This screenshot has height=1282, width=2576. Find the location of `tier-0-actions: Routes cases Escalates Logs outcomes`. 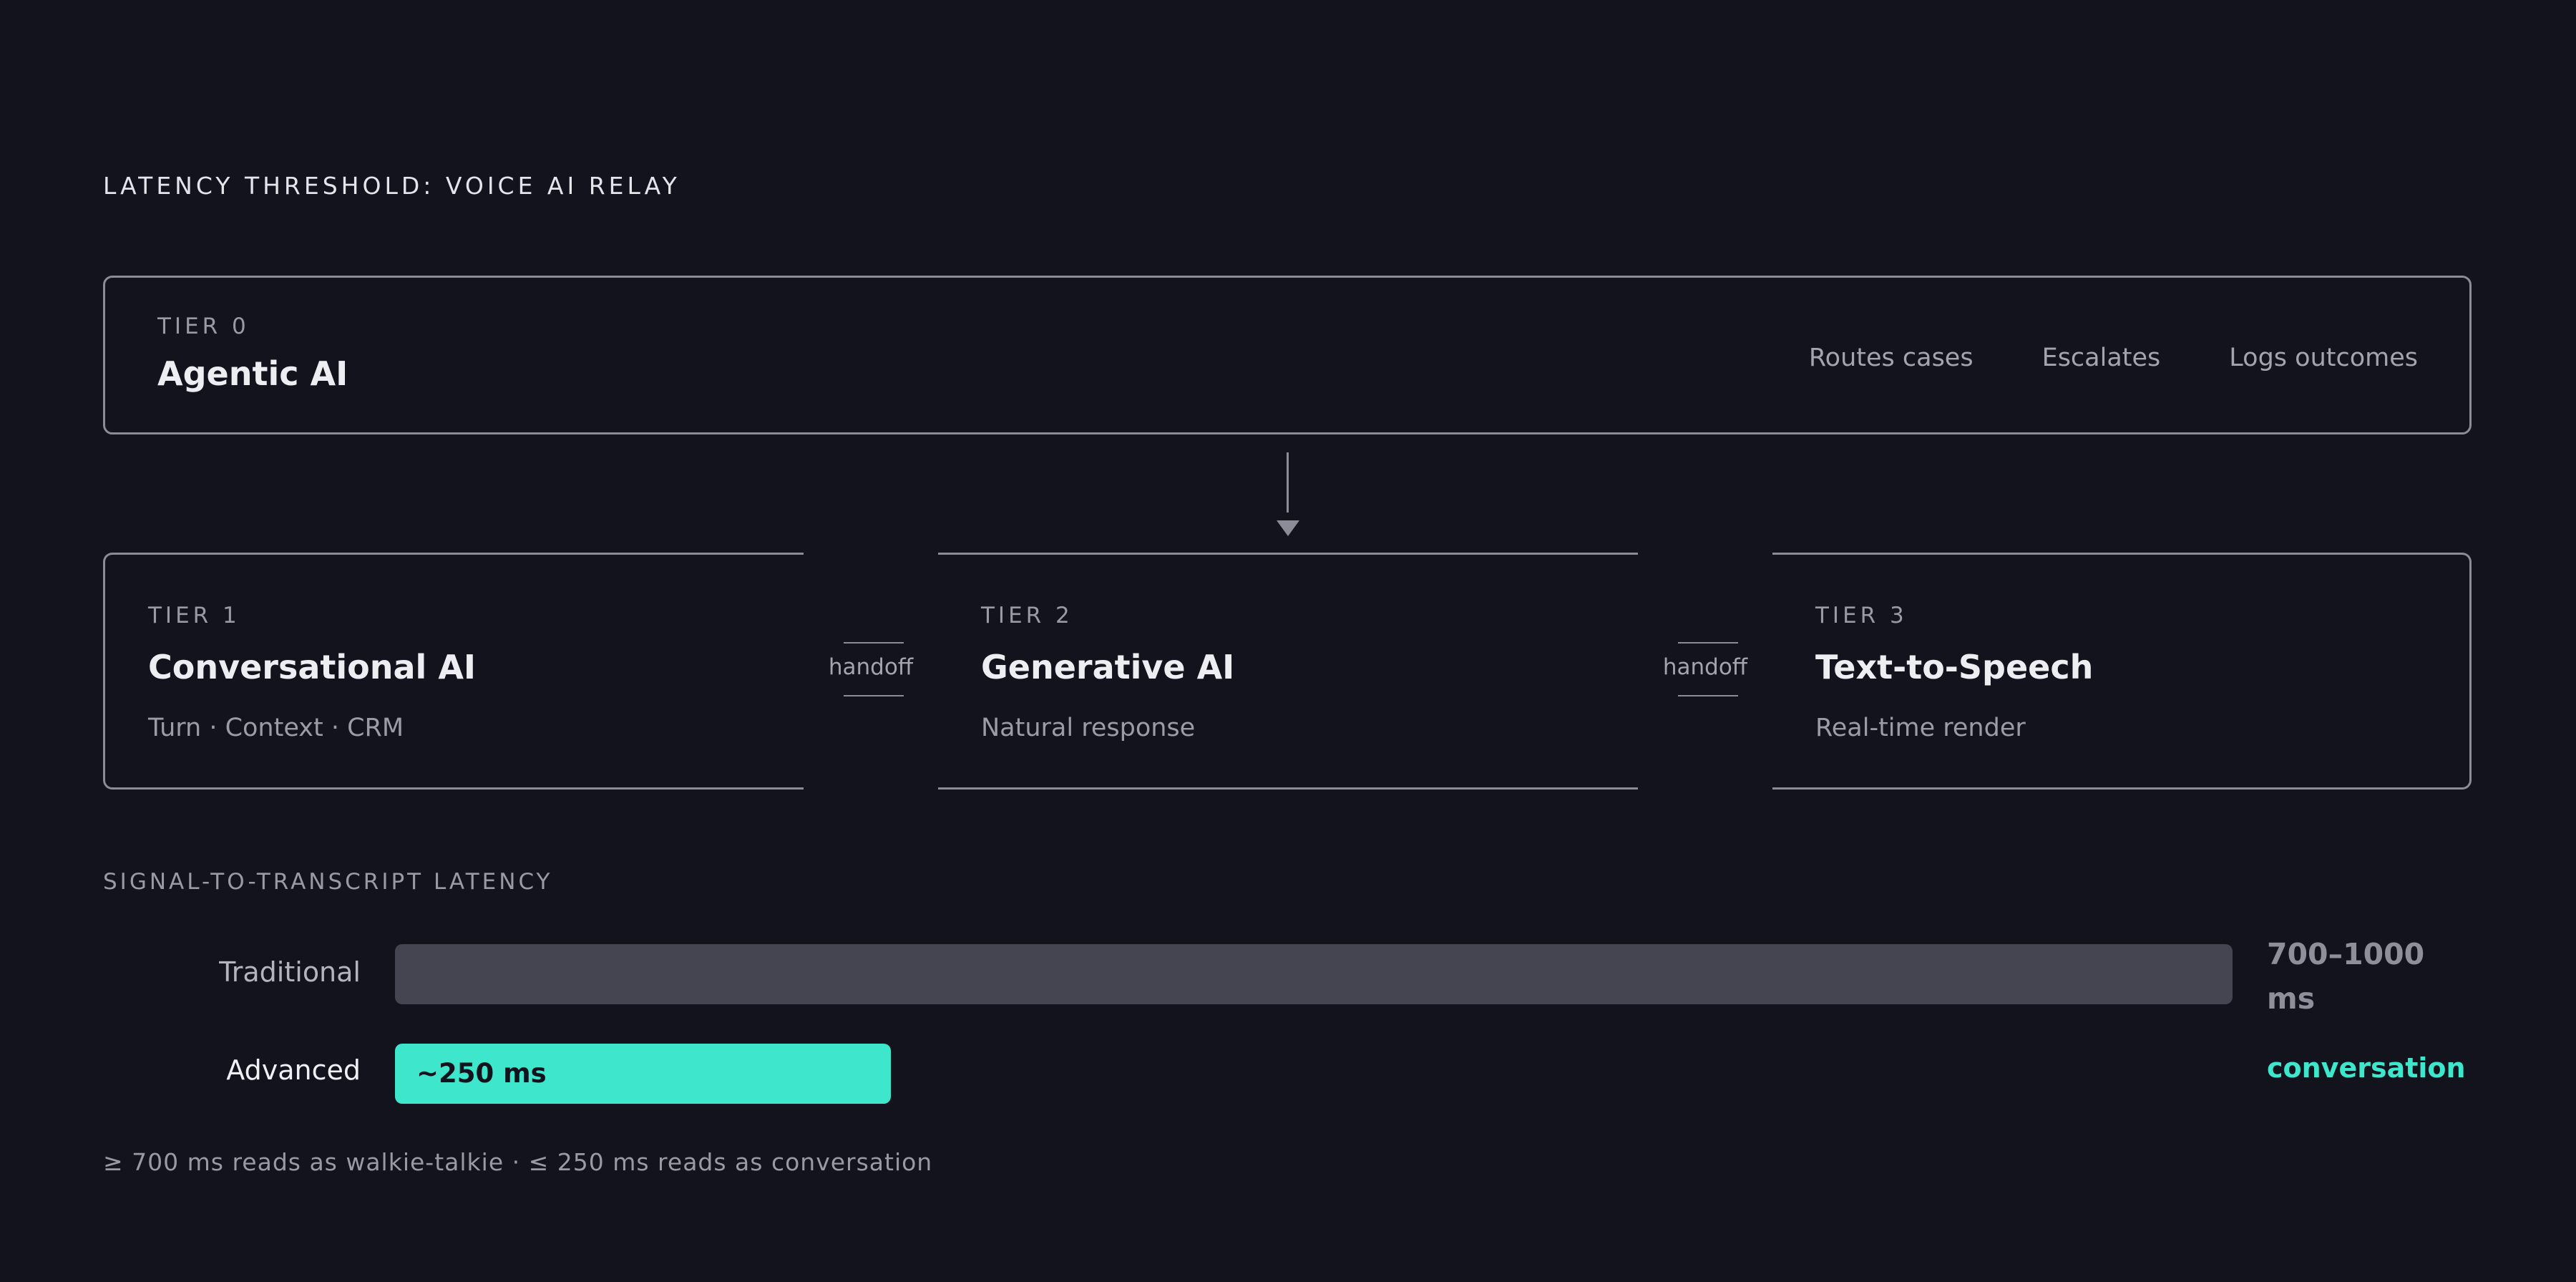

tier-0-actions: Routes cases Escalates Logs outcomes is located at coordinates (2113, 358).